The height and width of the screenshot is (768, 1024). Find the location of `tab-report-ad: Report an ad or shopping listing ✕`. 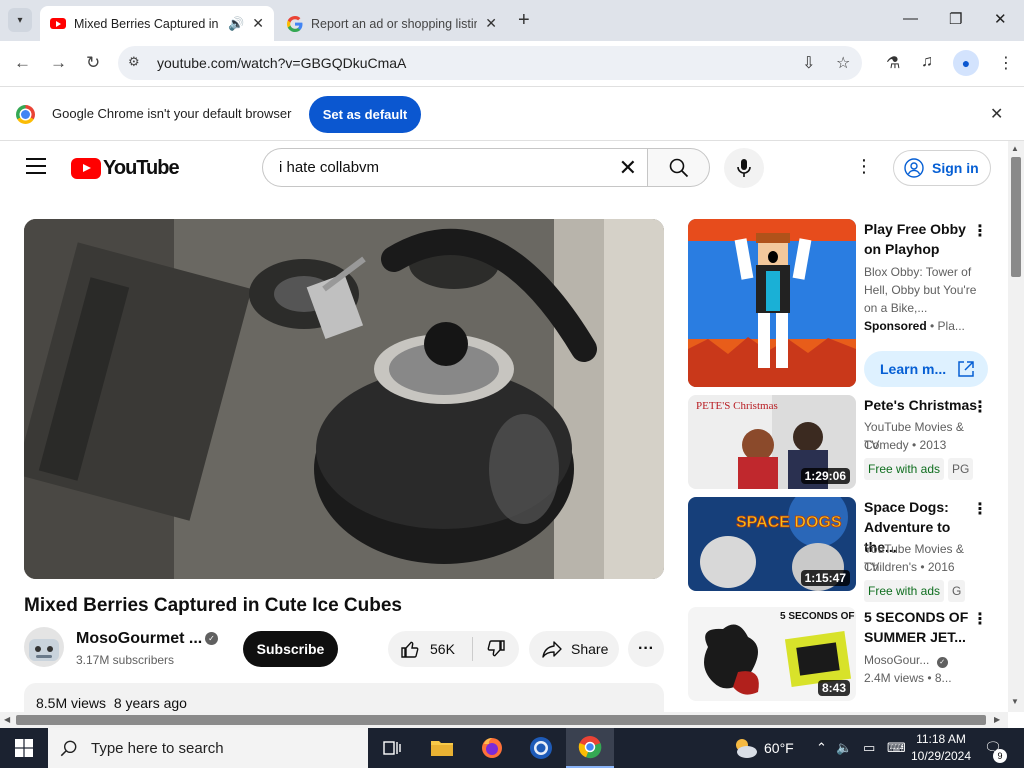

tab-report-ad: Report an ad or shopping listing ✕ is located at coordinates (392, 23).